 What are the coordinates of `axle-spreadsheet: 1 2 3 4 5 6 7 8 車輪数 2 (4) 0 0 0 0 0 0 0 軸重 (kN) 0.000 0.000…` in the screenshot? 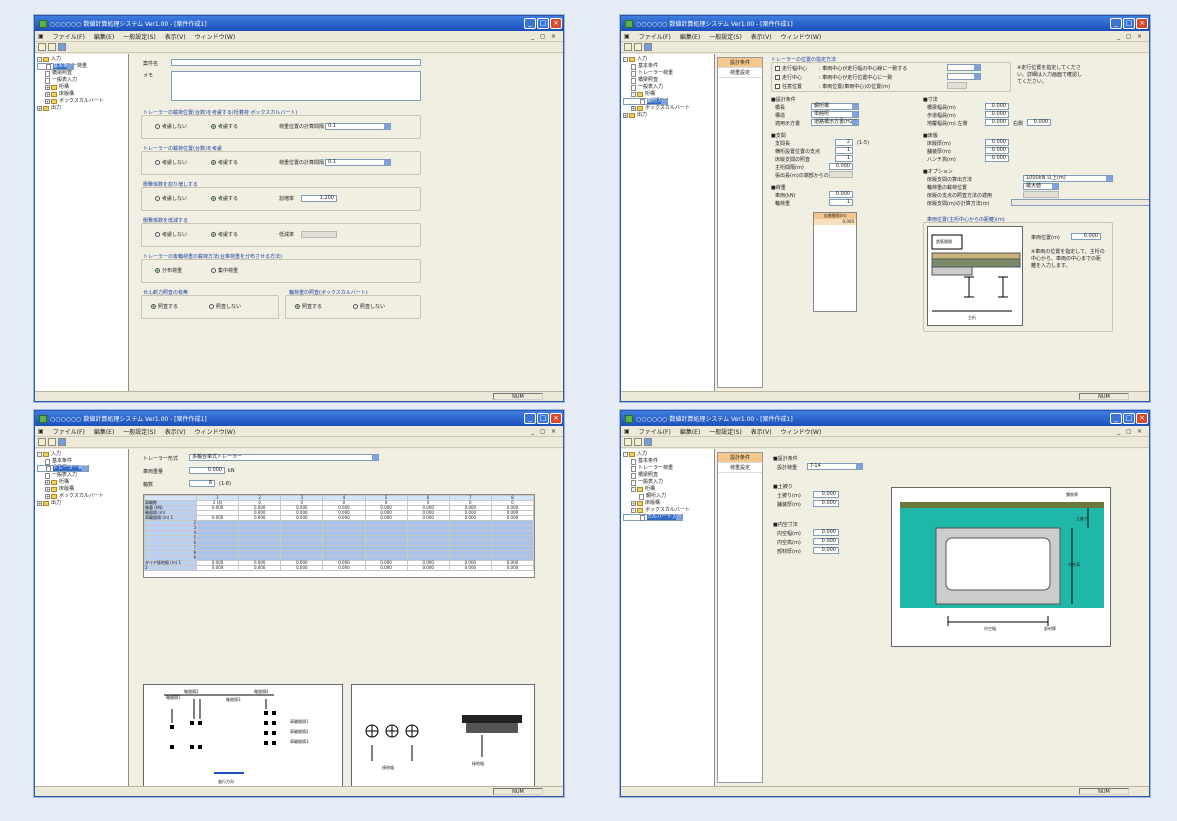 It's located at (339, 536).